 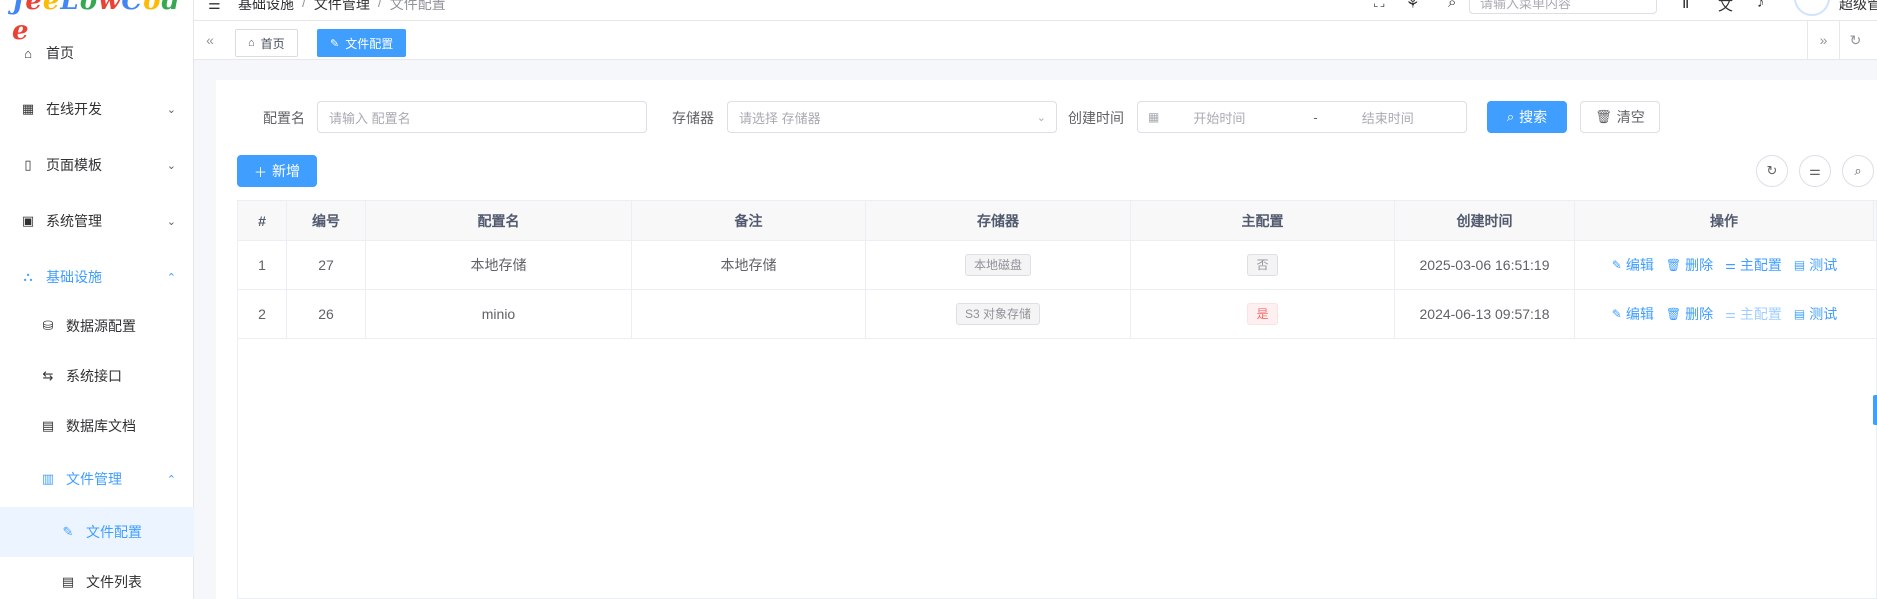 I want to click on sidebar-item-label: 文件配置, so click(x=114, y=532).